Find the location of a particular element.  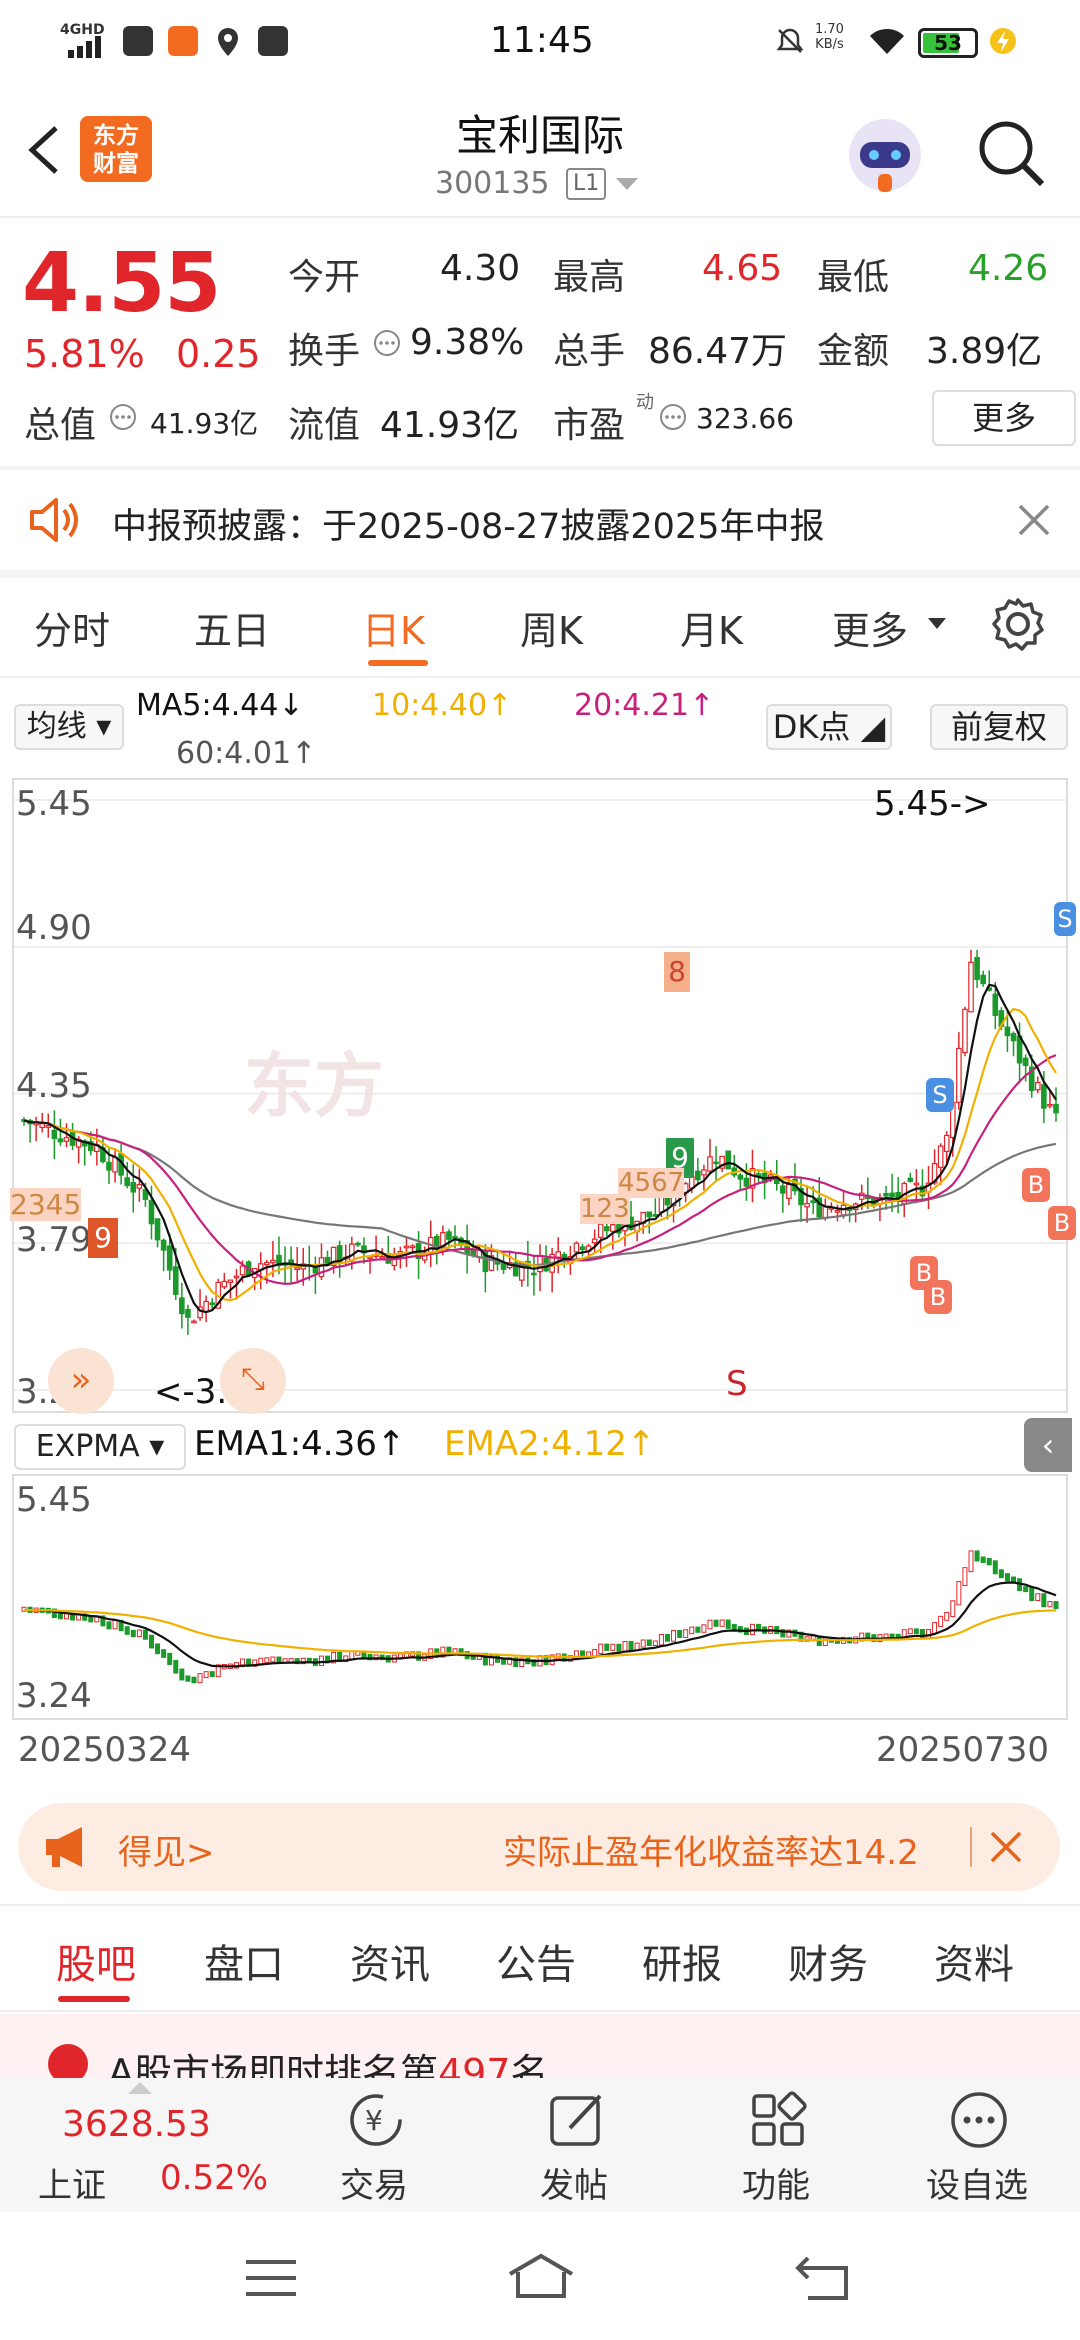

turnover-value: 9.38% is located at coordinates (467, 342).